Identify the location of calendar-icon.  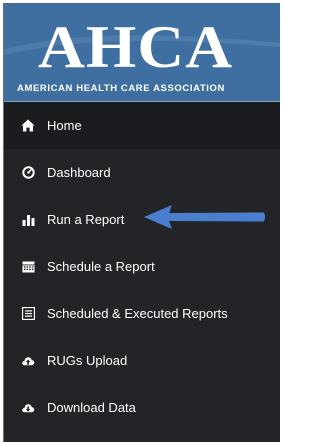
(28, 267).